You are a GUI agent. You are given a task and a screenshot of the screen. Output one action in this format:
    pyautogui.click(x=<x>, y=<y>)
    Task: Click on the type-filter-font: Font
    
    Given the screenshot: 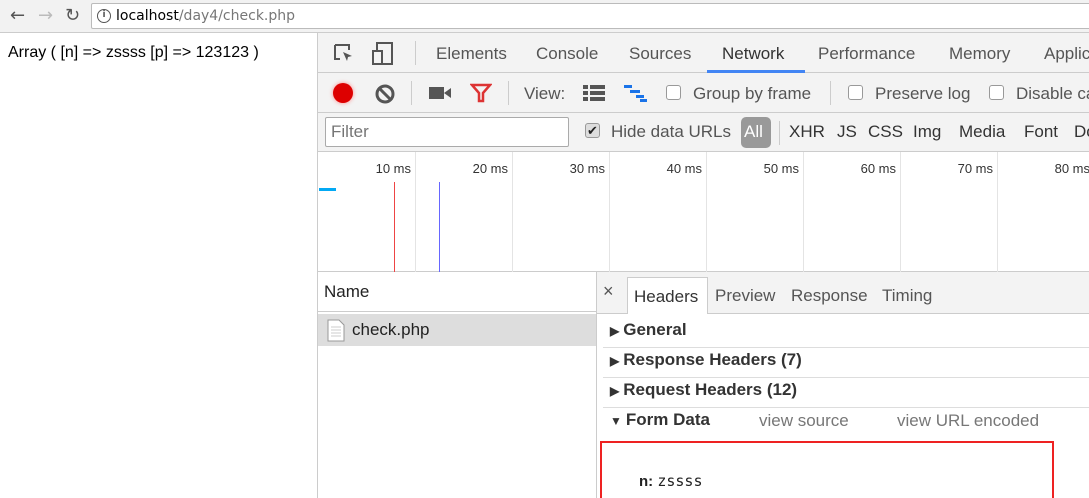 What is the action you would take?
    pyautogui.click(x=1041, y=132)
    